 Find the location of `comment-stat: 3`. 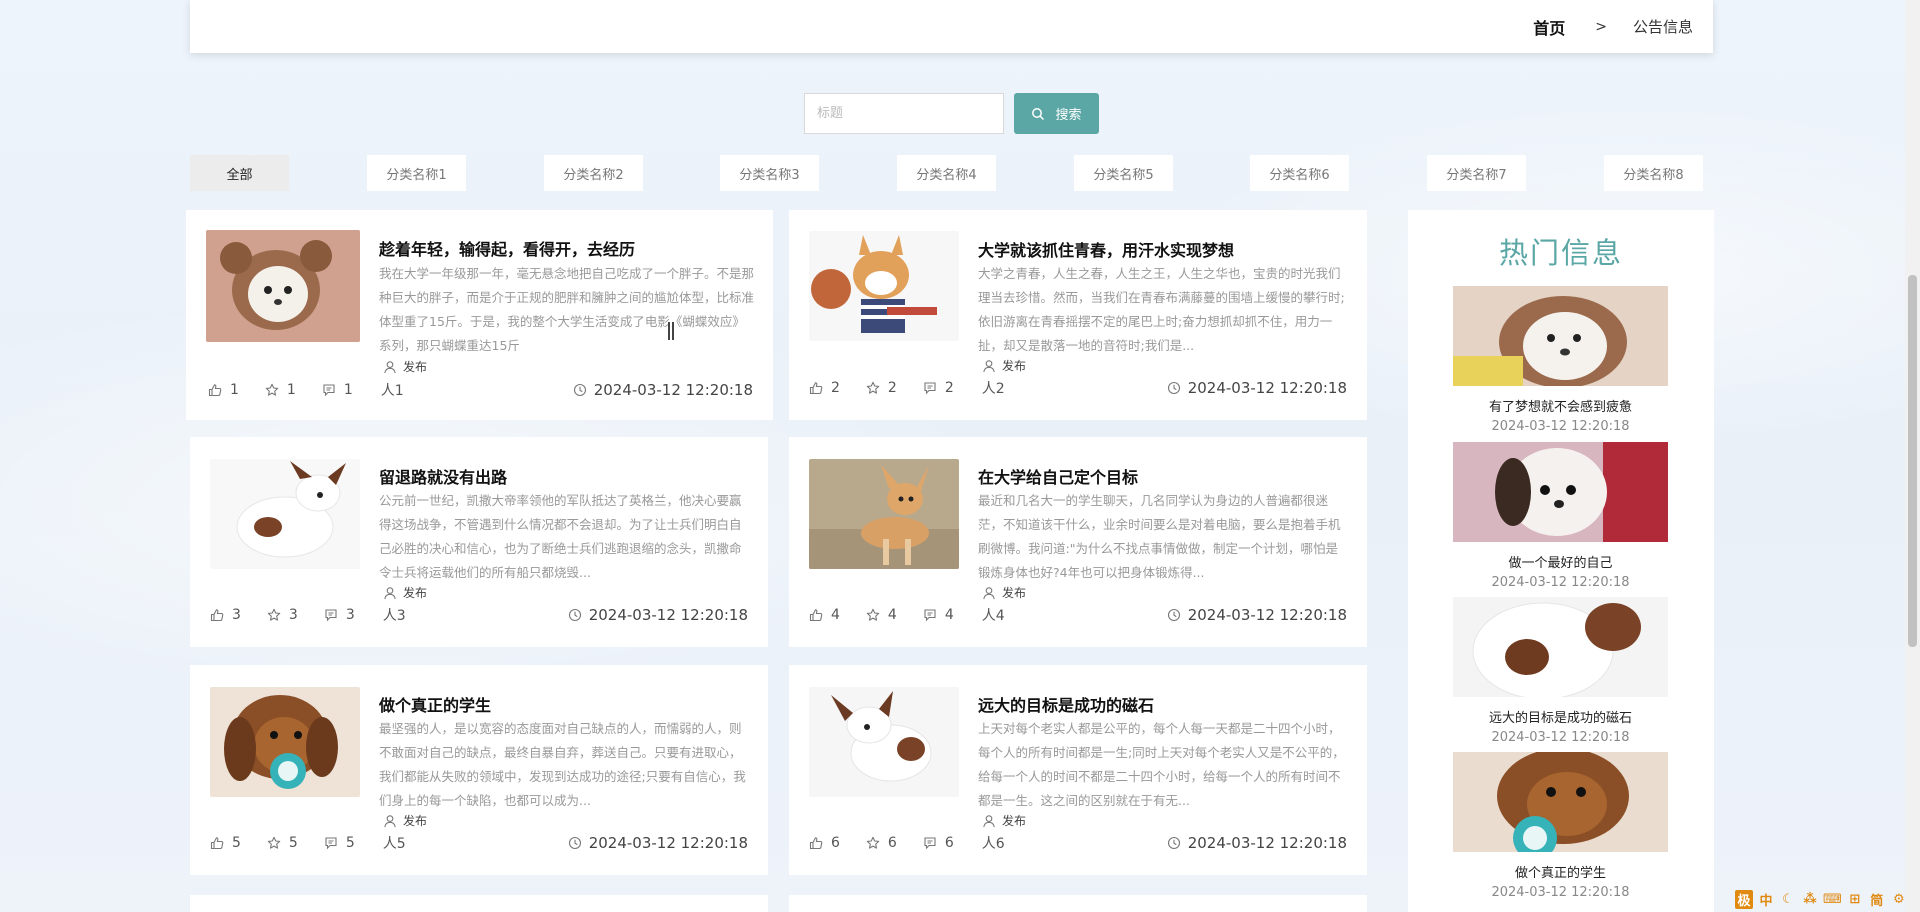

comment-stat: 3 is located at coordinates (339, 615).